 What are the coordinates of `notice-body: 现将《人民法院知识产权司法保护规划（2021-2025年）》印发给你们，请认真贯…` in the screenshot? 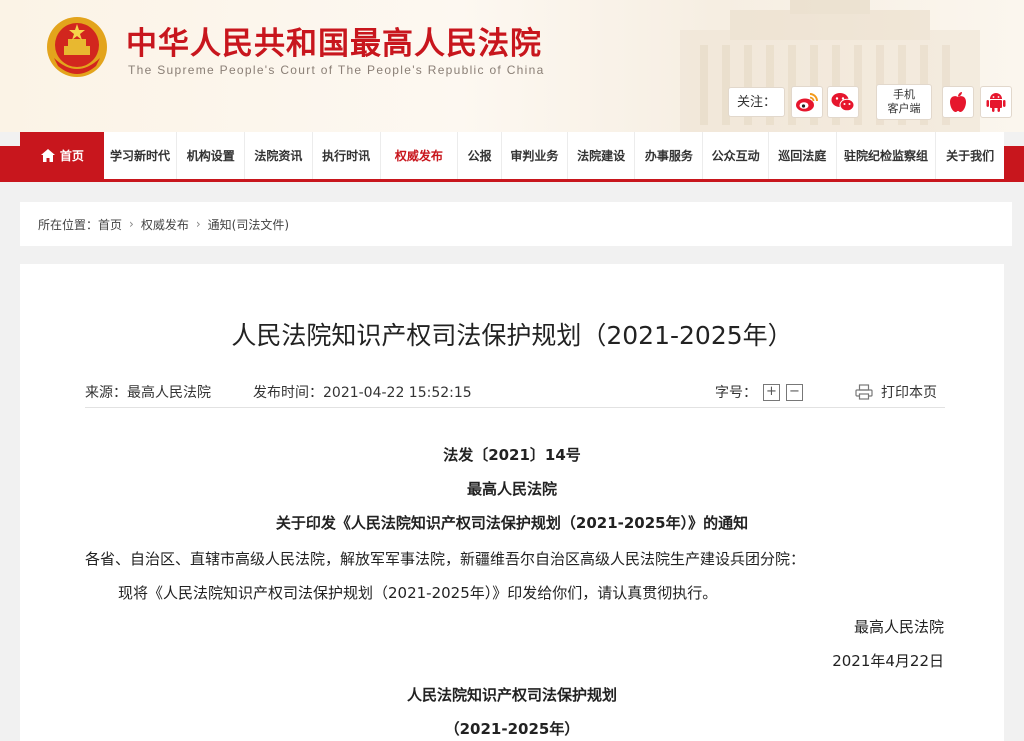 It's located at (418, 593).